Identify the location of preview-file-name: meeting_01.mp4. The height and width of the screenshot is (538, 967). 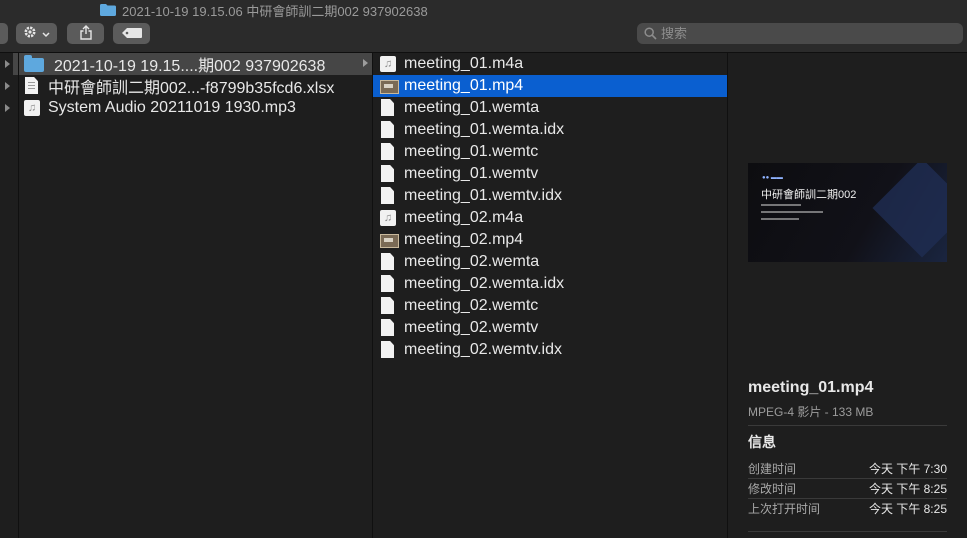
(811, 387).